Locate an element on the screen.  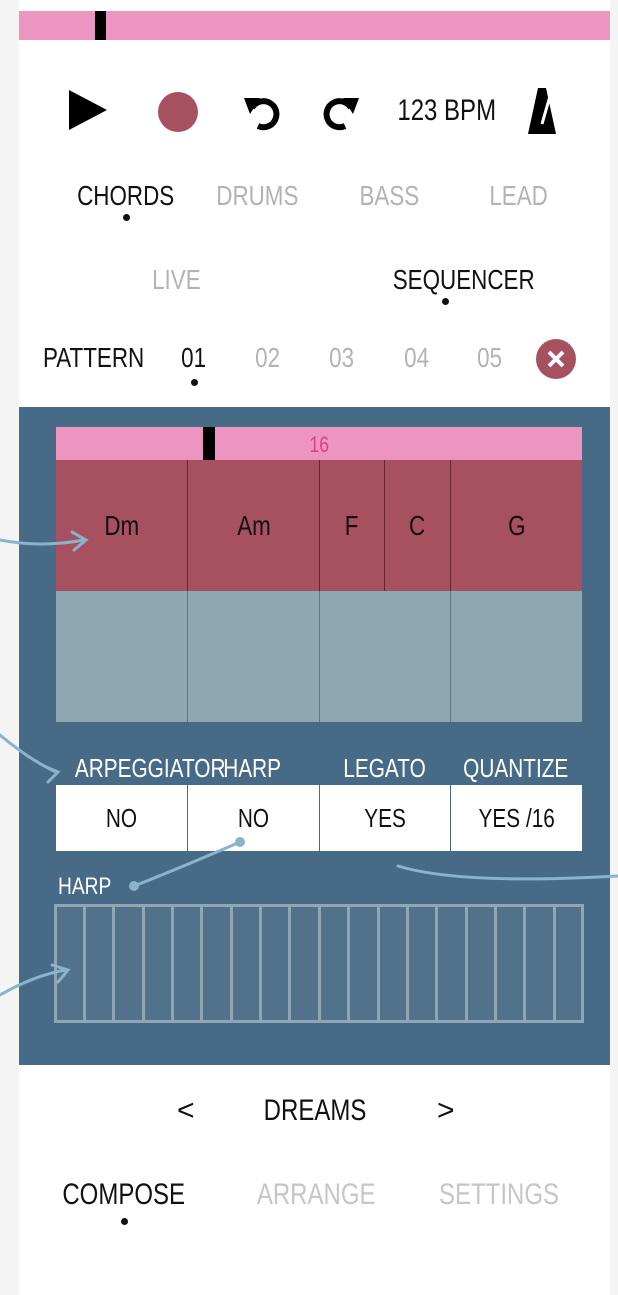
tab-label: ARRANGE is located at coordinates (316, 1194).